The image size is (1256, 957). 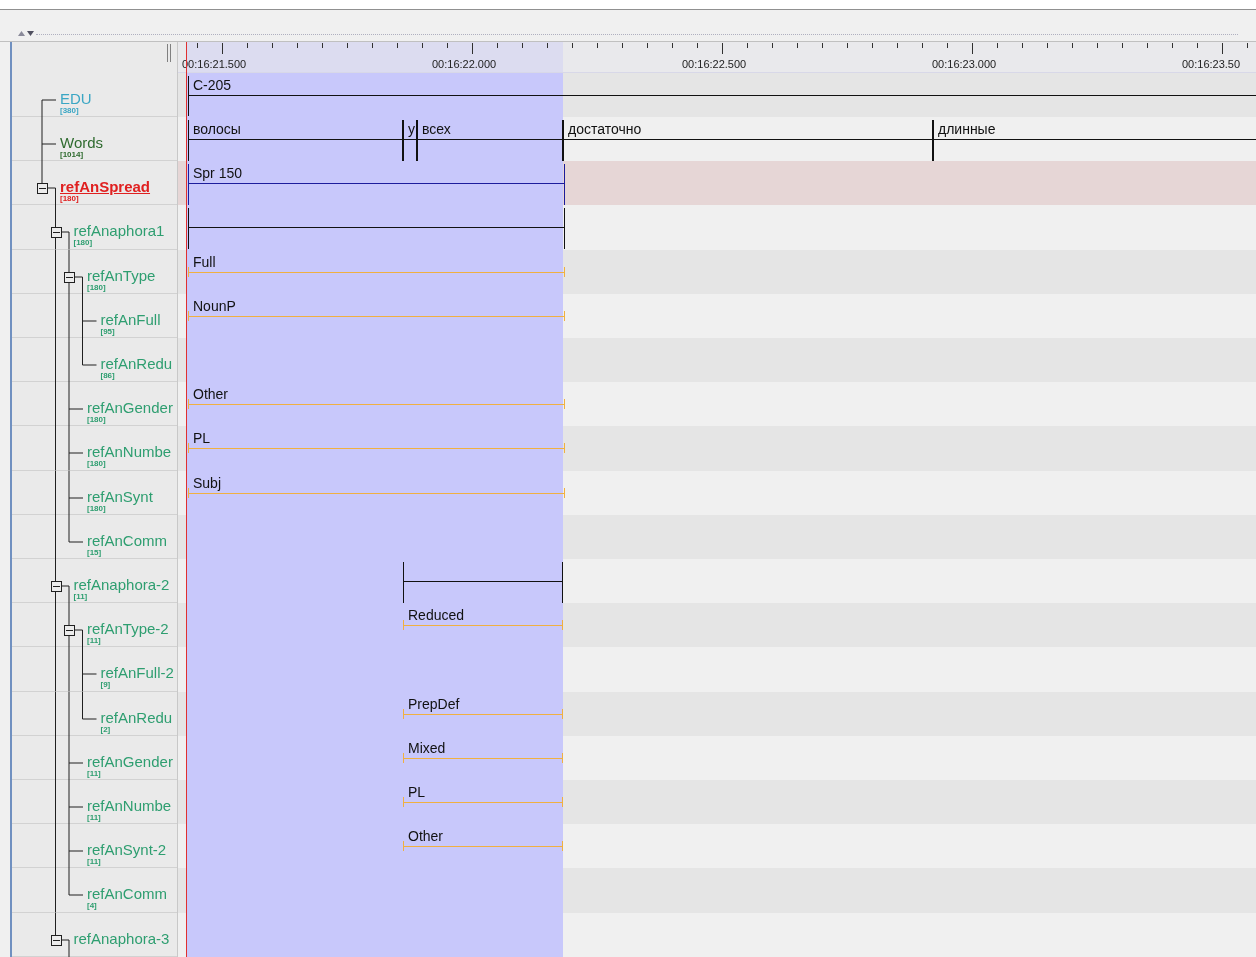 I want to click on tier-name: refAnFull, so click(x=130, y=319).